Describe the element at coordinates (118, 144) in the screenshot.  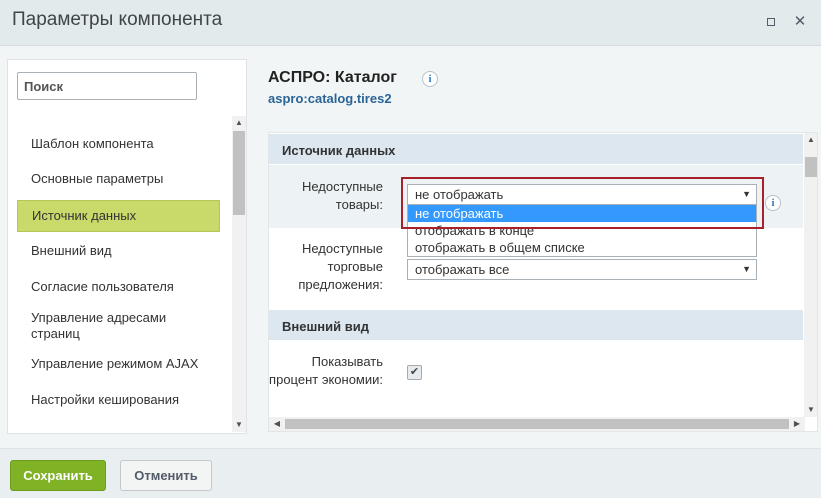
I see `sidebar-item-template: Шаблон компонента` at that location.